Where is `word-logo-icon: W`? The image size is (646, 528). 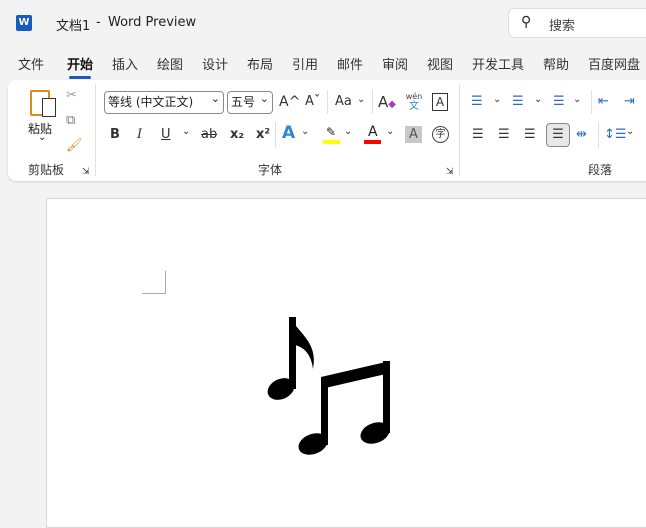 word-logo-icon: W is located at coordinates (24, 23).